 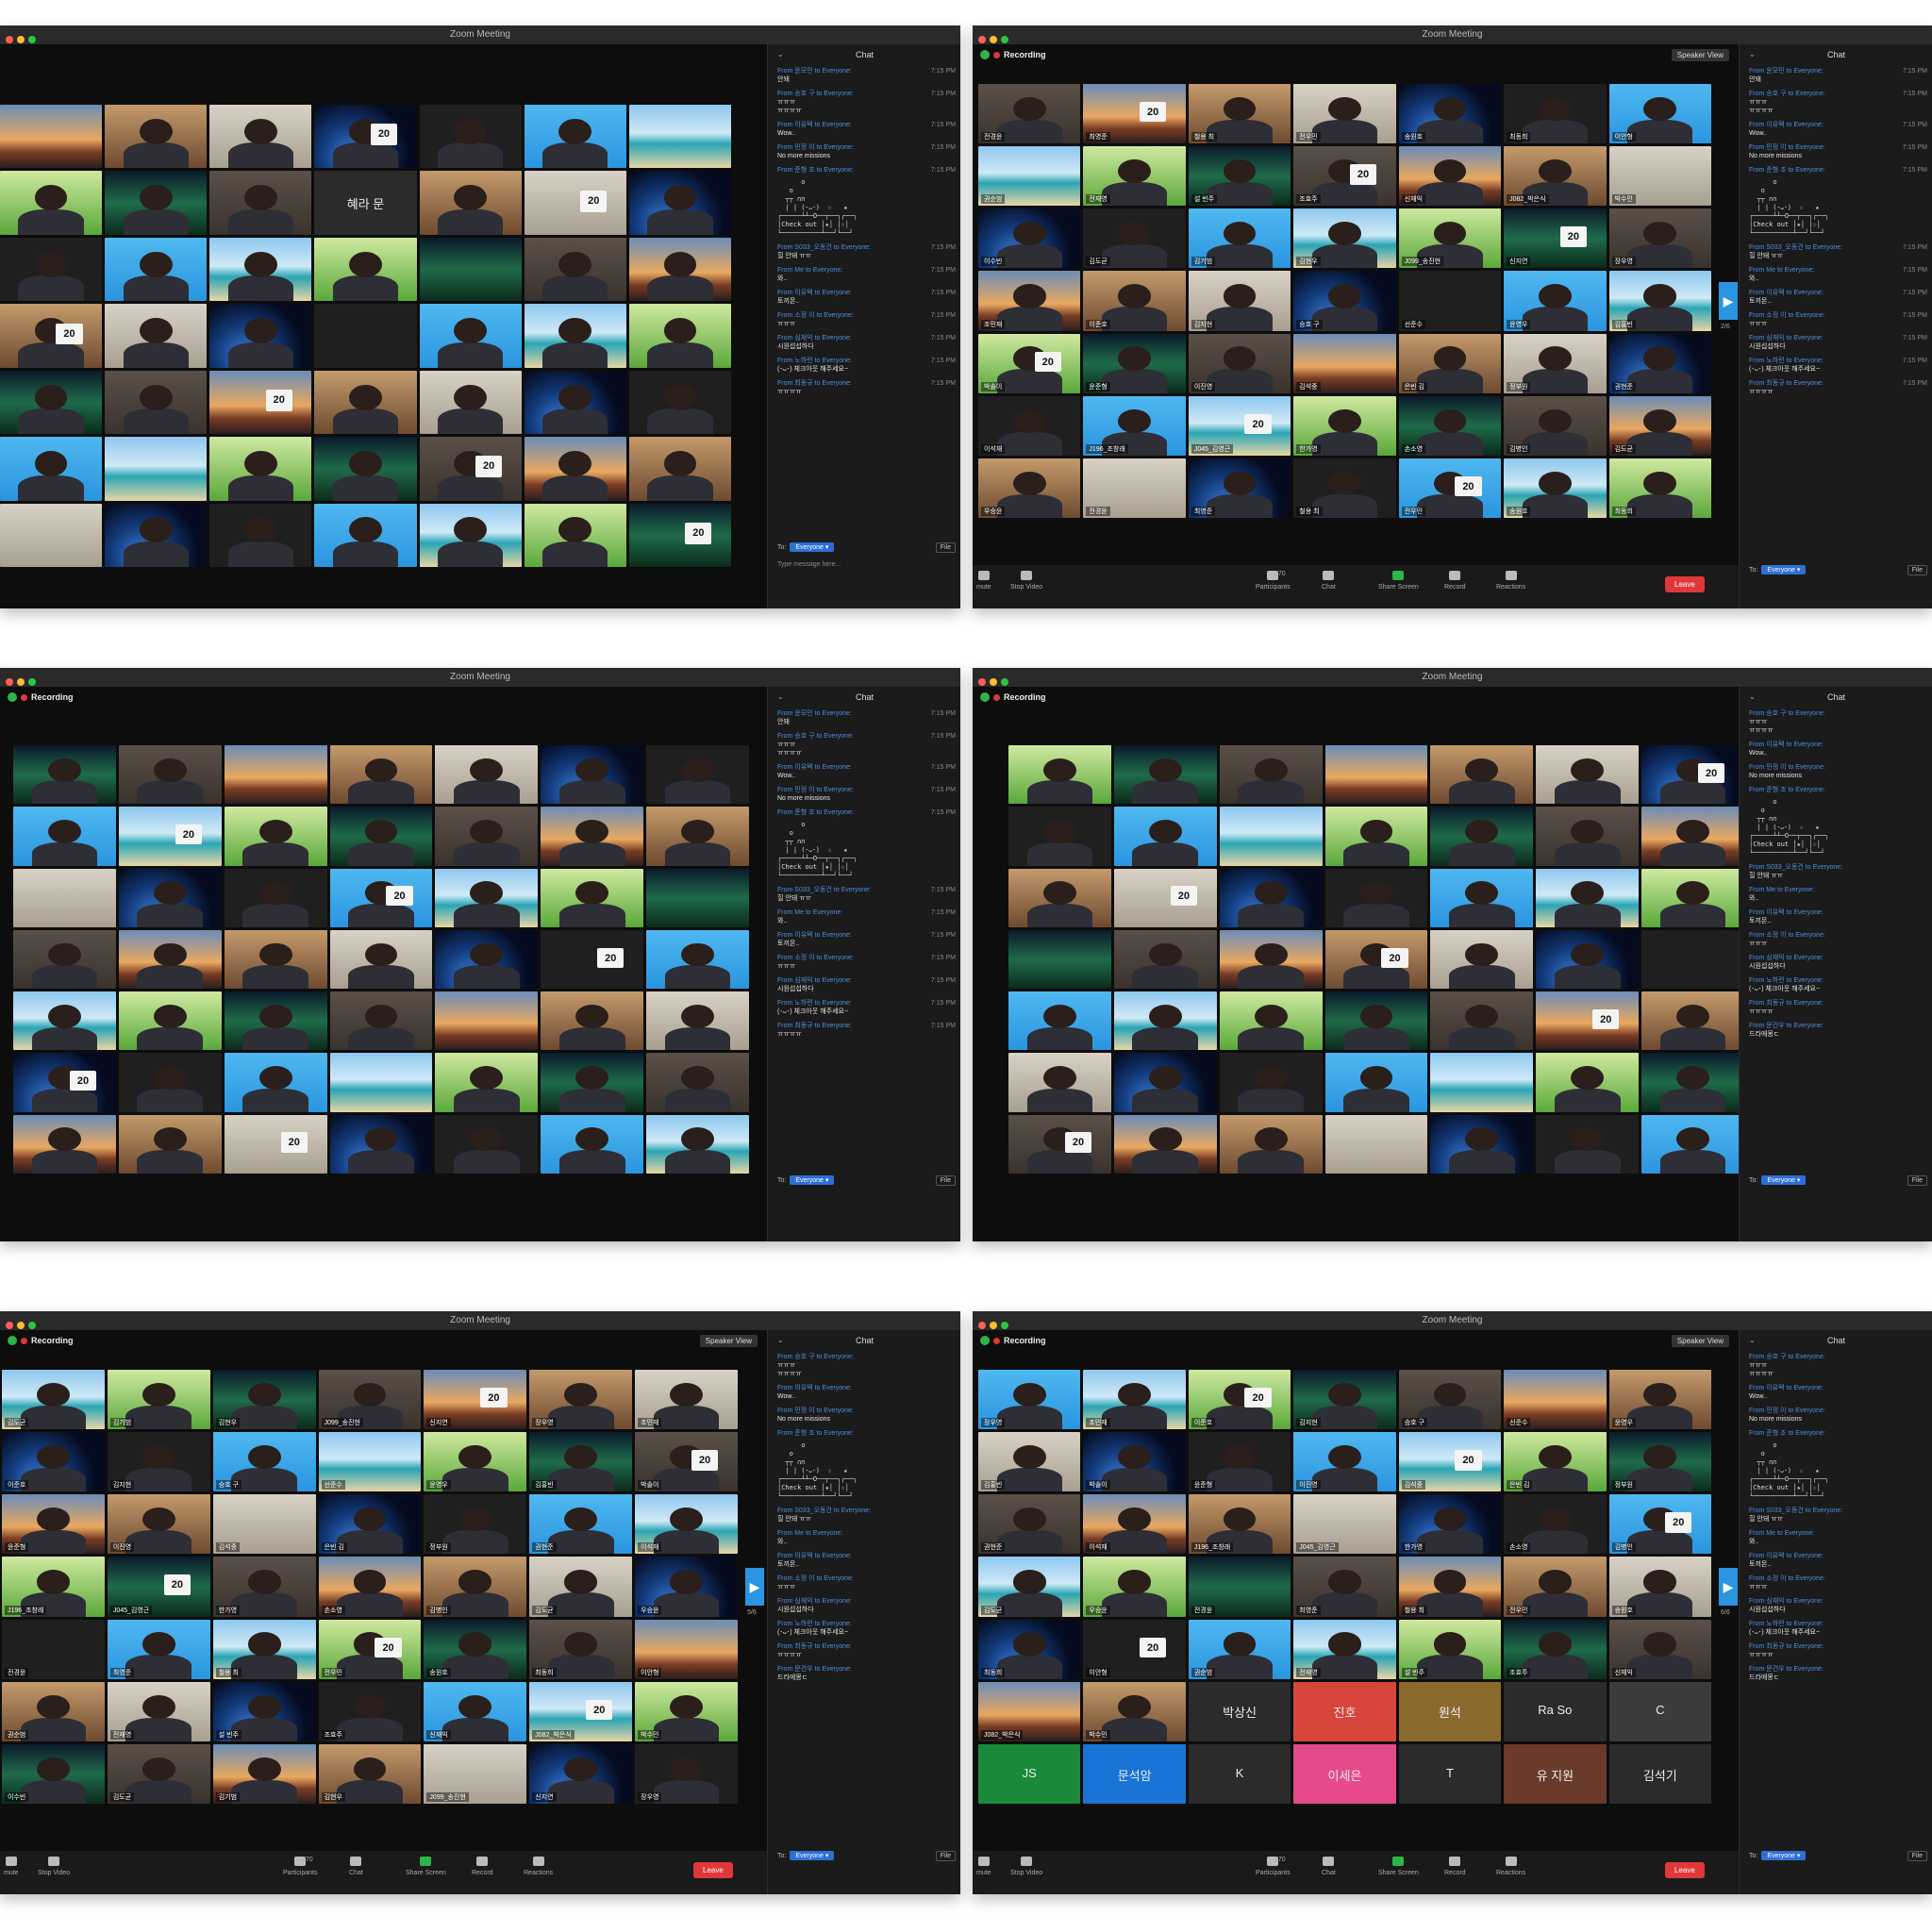 What do you see at coordinates (426, 1866) in the screenshot?
I see `share-screen-button: Share Screen` at bounding box center [426, 1866].